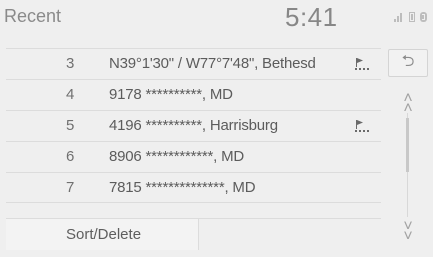 This screenshot has width=433, height=257. I want to click on sort-delete-button: Sort/Delete, so click(102, 234).